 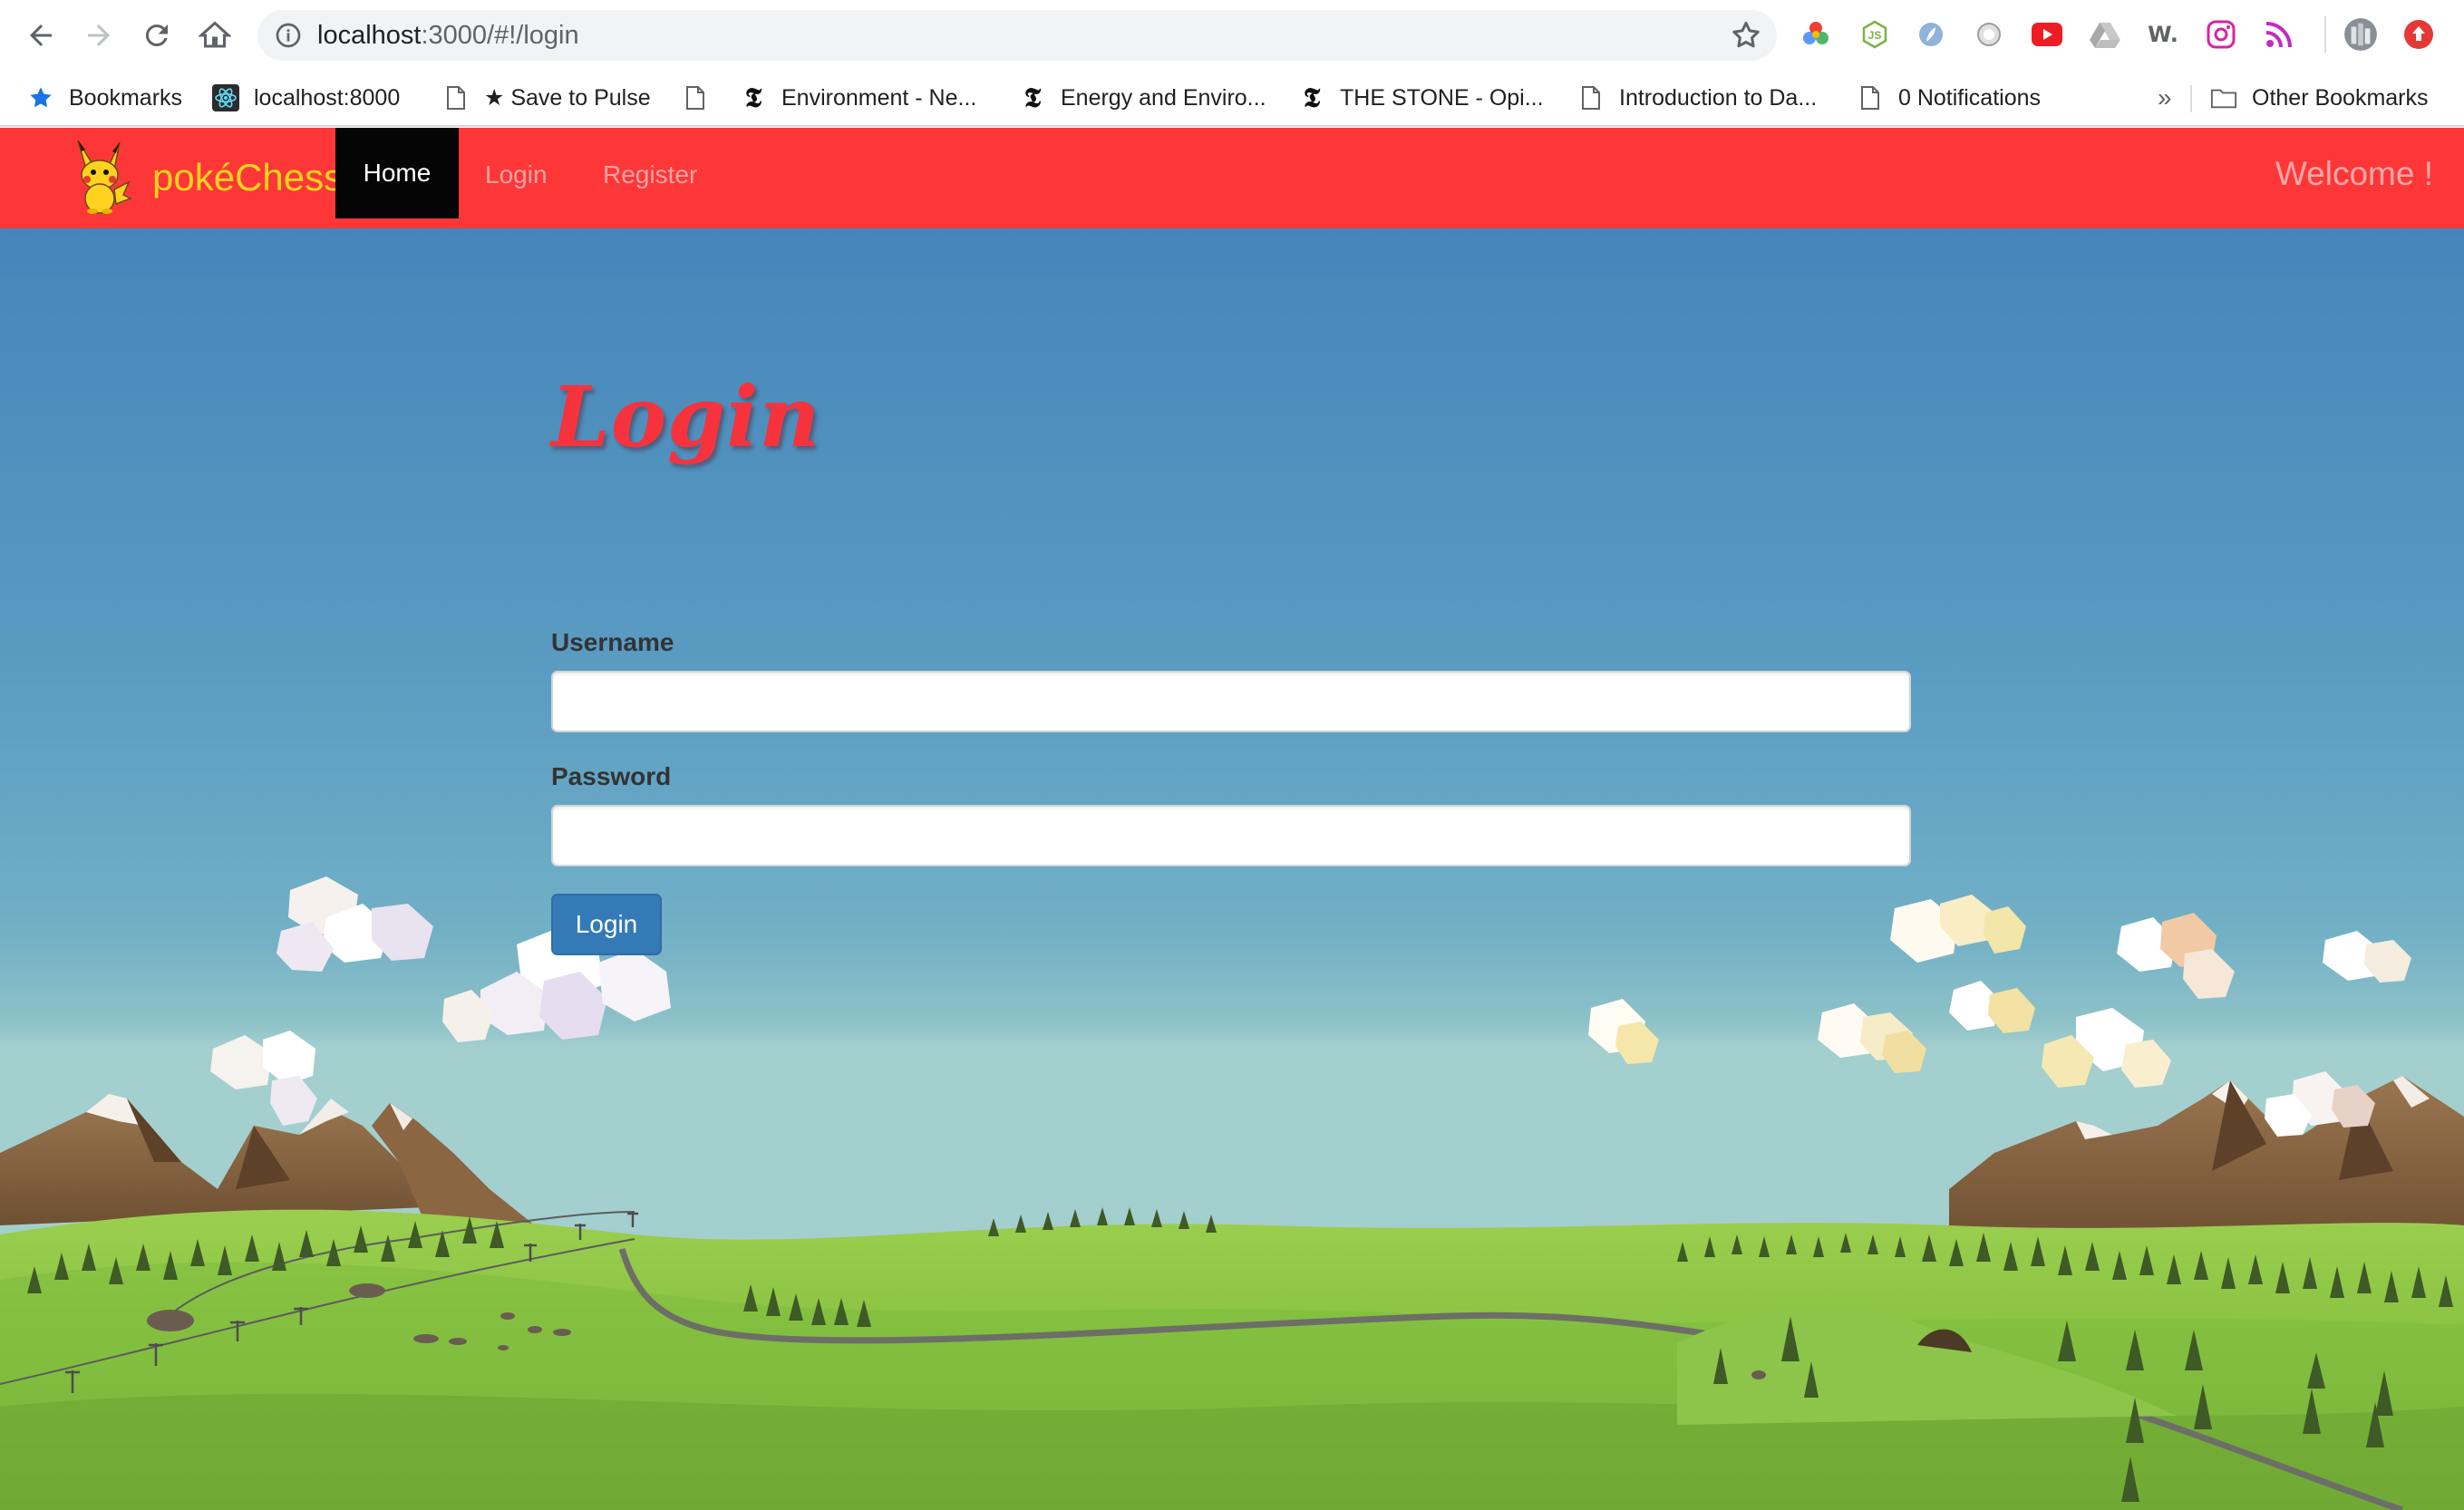 What do you see at coordinates (2340, 97) in the screenshot?
I see `bookmark-label: Other Bookmarks` at bounding box center [2340, 97].